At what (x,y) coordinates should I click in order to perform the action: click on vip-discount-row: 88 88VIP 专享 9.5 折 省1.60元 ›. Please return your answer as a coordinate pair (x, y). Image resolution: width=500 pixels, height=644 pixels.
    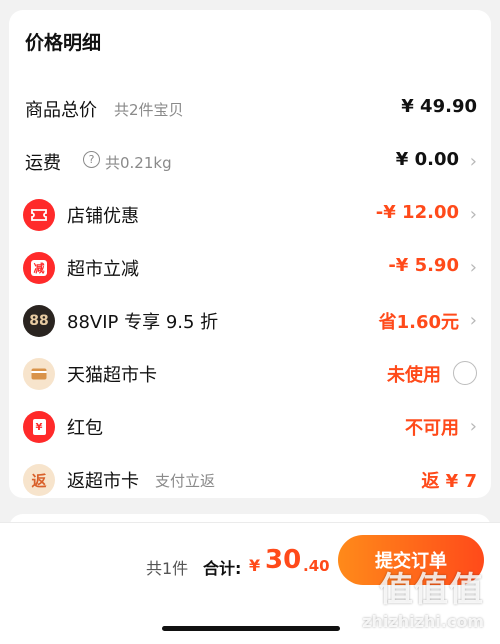
    Looking at the image, I should click on (250, 321).